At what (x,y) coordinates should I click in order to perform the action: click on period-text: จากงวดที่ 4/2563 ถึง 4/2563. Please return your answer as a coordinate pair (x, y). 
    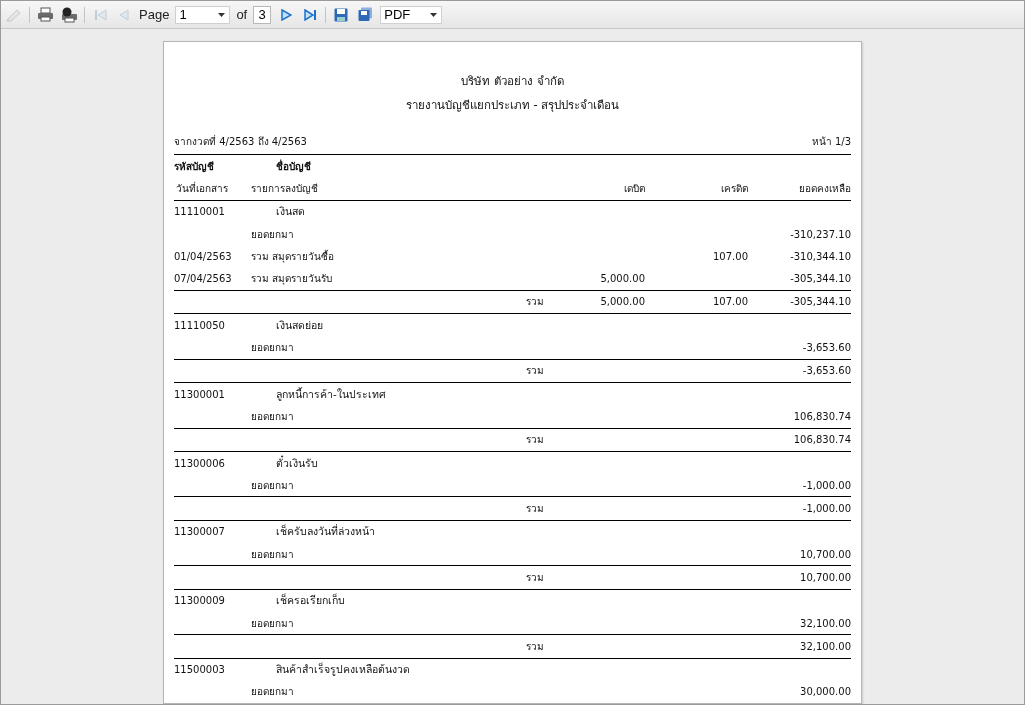
    Looking at the image, I should click on (240, 141).